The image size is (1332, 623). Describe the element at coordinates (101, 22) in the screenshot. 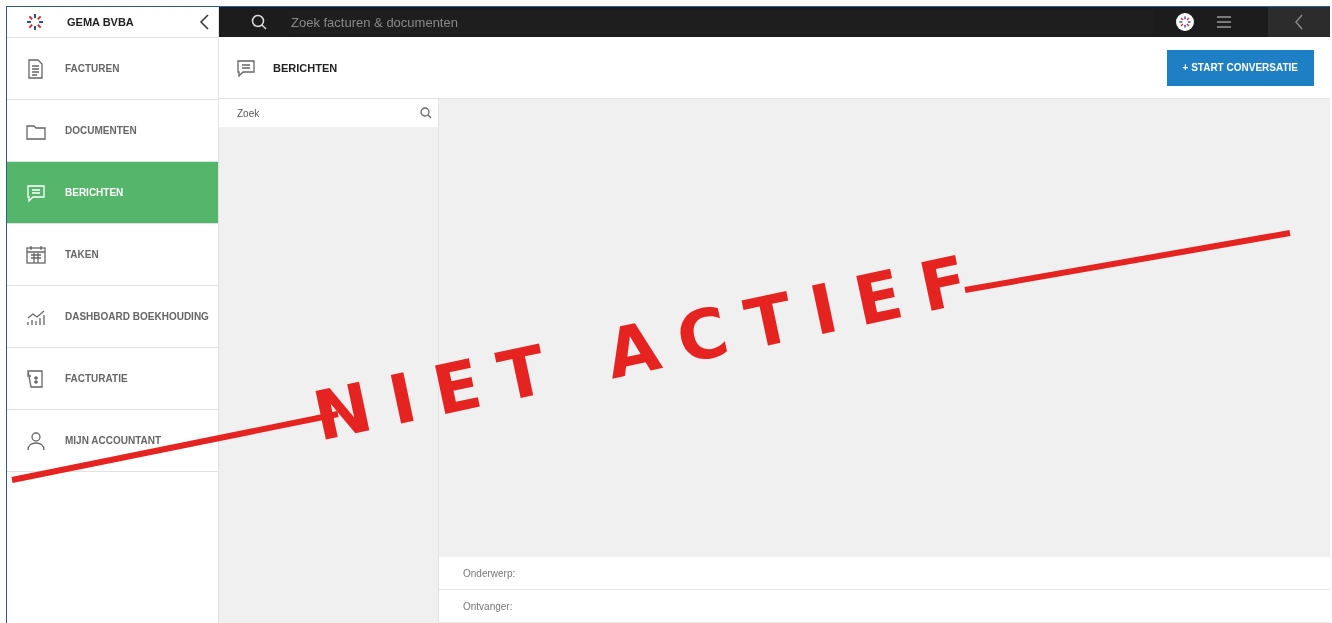

I see `company-name: GEMA BVBA` at that location.